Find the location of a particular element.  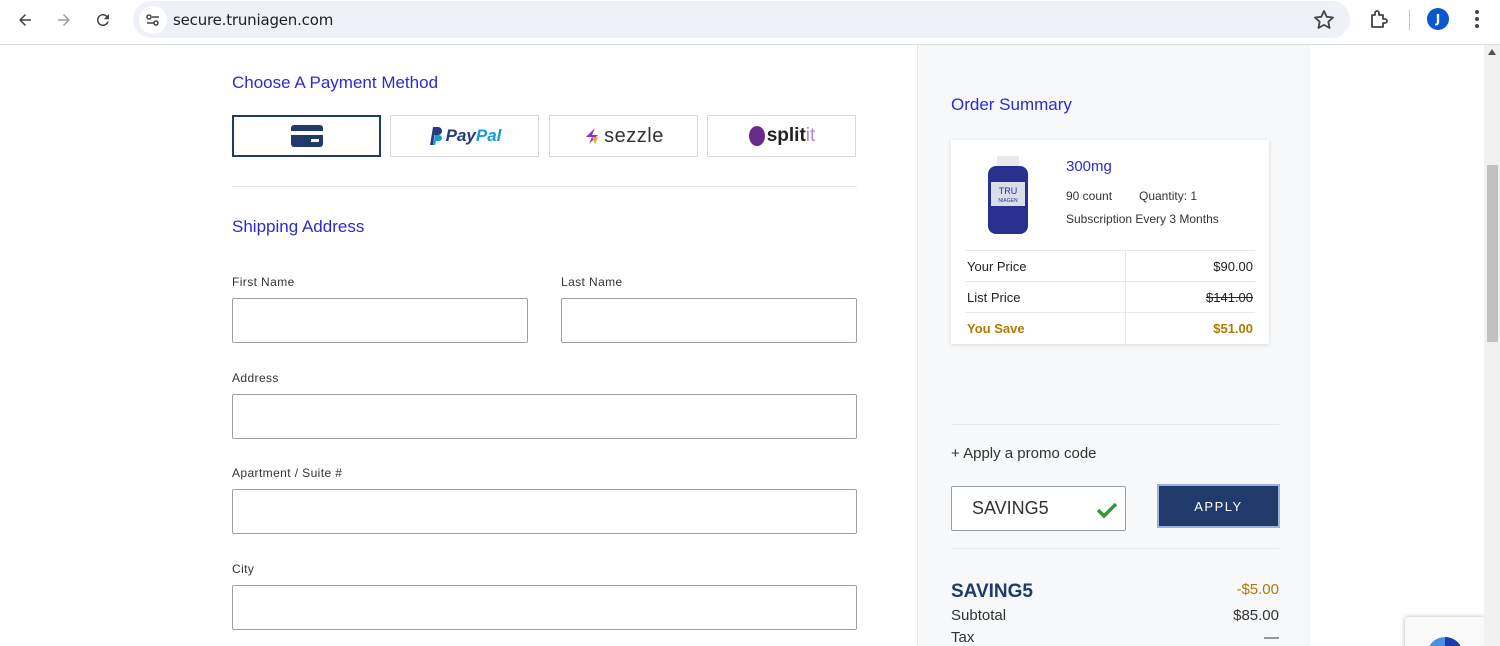

payment-option-splitit: split it is located at coordinates (781, 136).